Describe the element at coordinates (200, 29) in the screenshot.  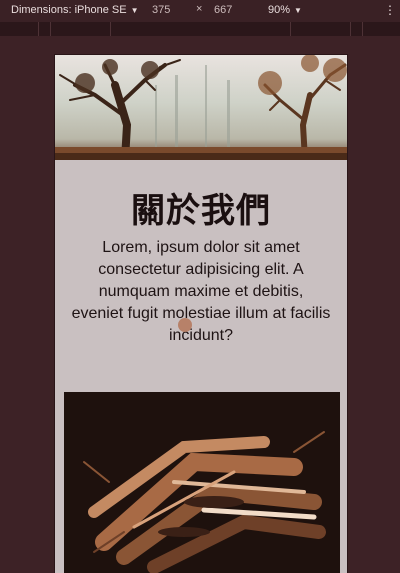
I see `media-query-ruler` at that location.